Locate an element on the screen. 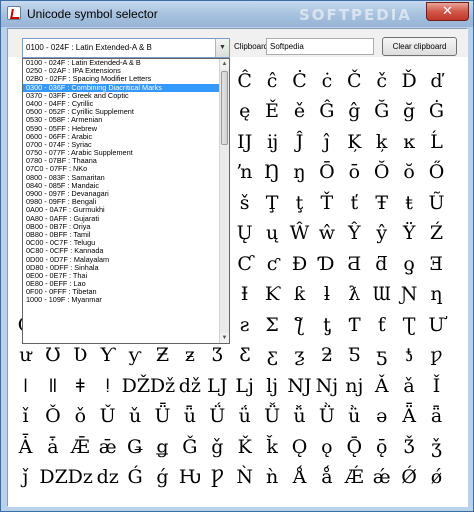  symbol-cell: Ɲ is located at coordinates (409, 294).